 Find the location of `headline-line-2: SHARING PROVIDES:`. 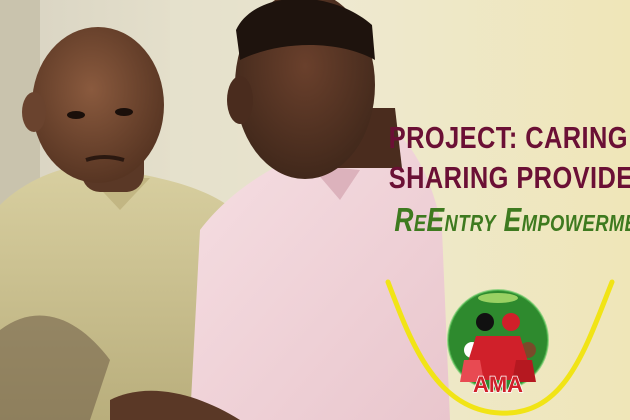

headline-line-2: SHARING PROVIDES: is located at coordinates (509, 177).